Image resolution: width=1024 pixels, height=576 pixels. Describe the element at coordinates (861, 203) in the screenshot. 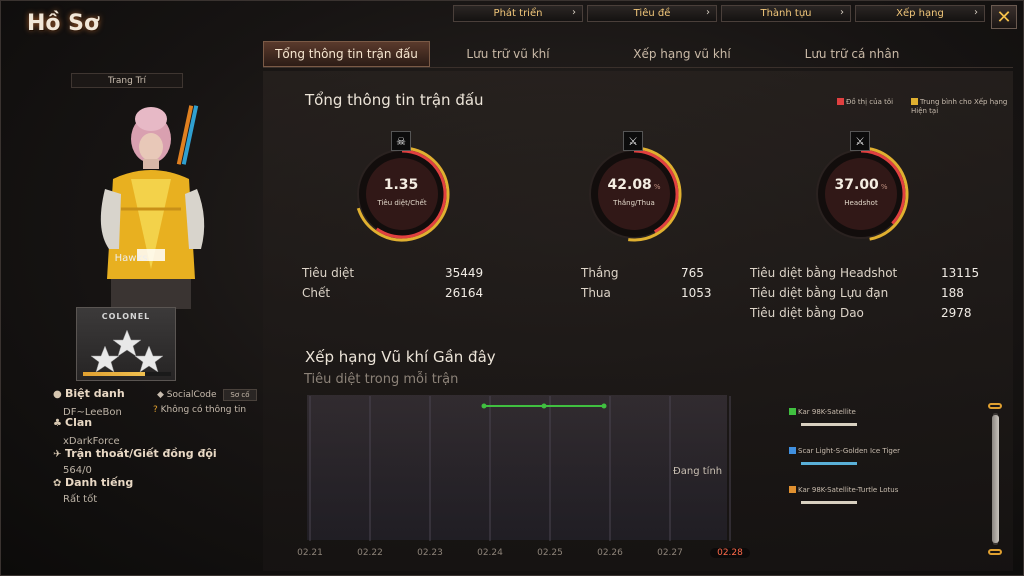

I see `gauge-headshot-caption: Headshot` at that location.